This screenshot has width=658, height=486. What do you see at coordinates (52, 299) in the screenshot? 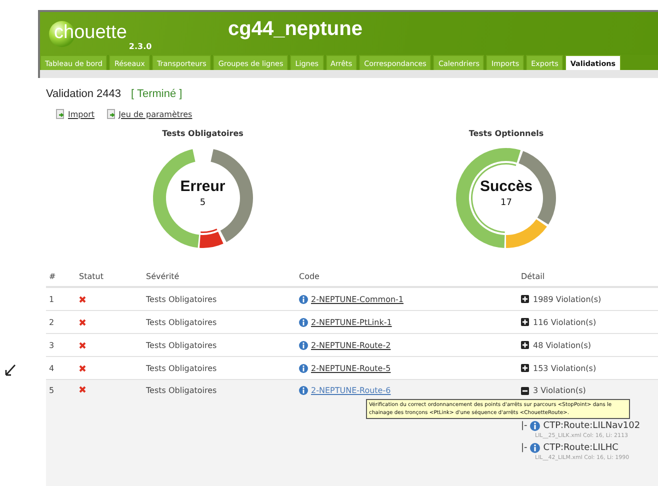
I see `row-number: 1` at bounding box center [52, 299].